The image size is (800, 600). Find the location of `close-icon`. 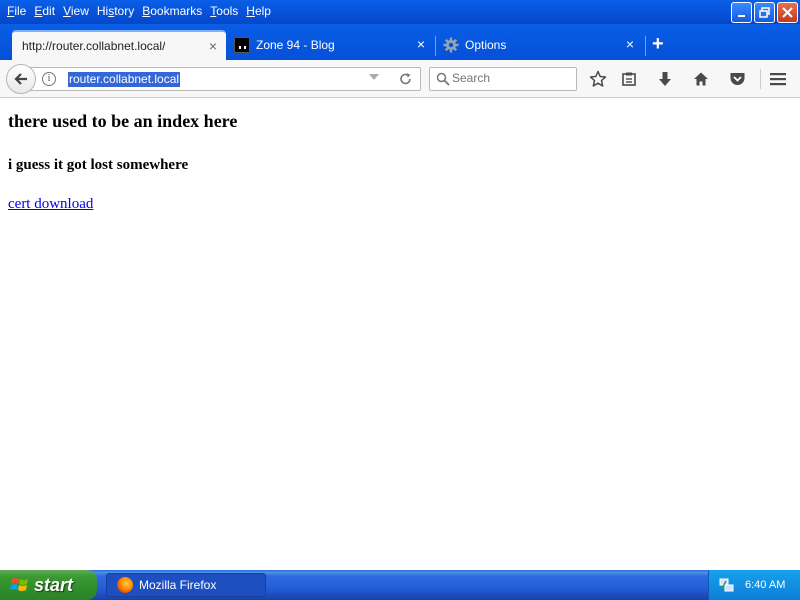

close-icon is located at coordinates (787, 12).